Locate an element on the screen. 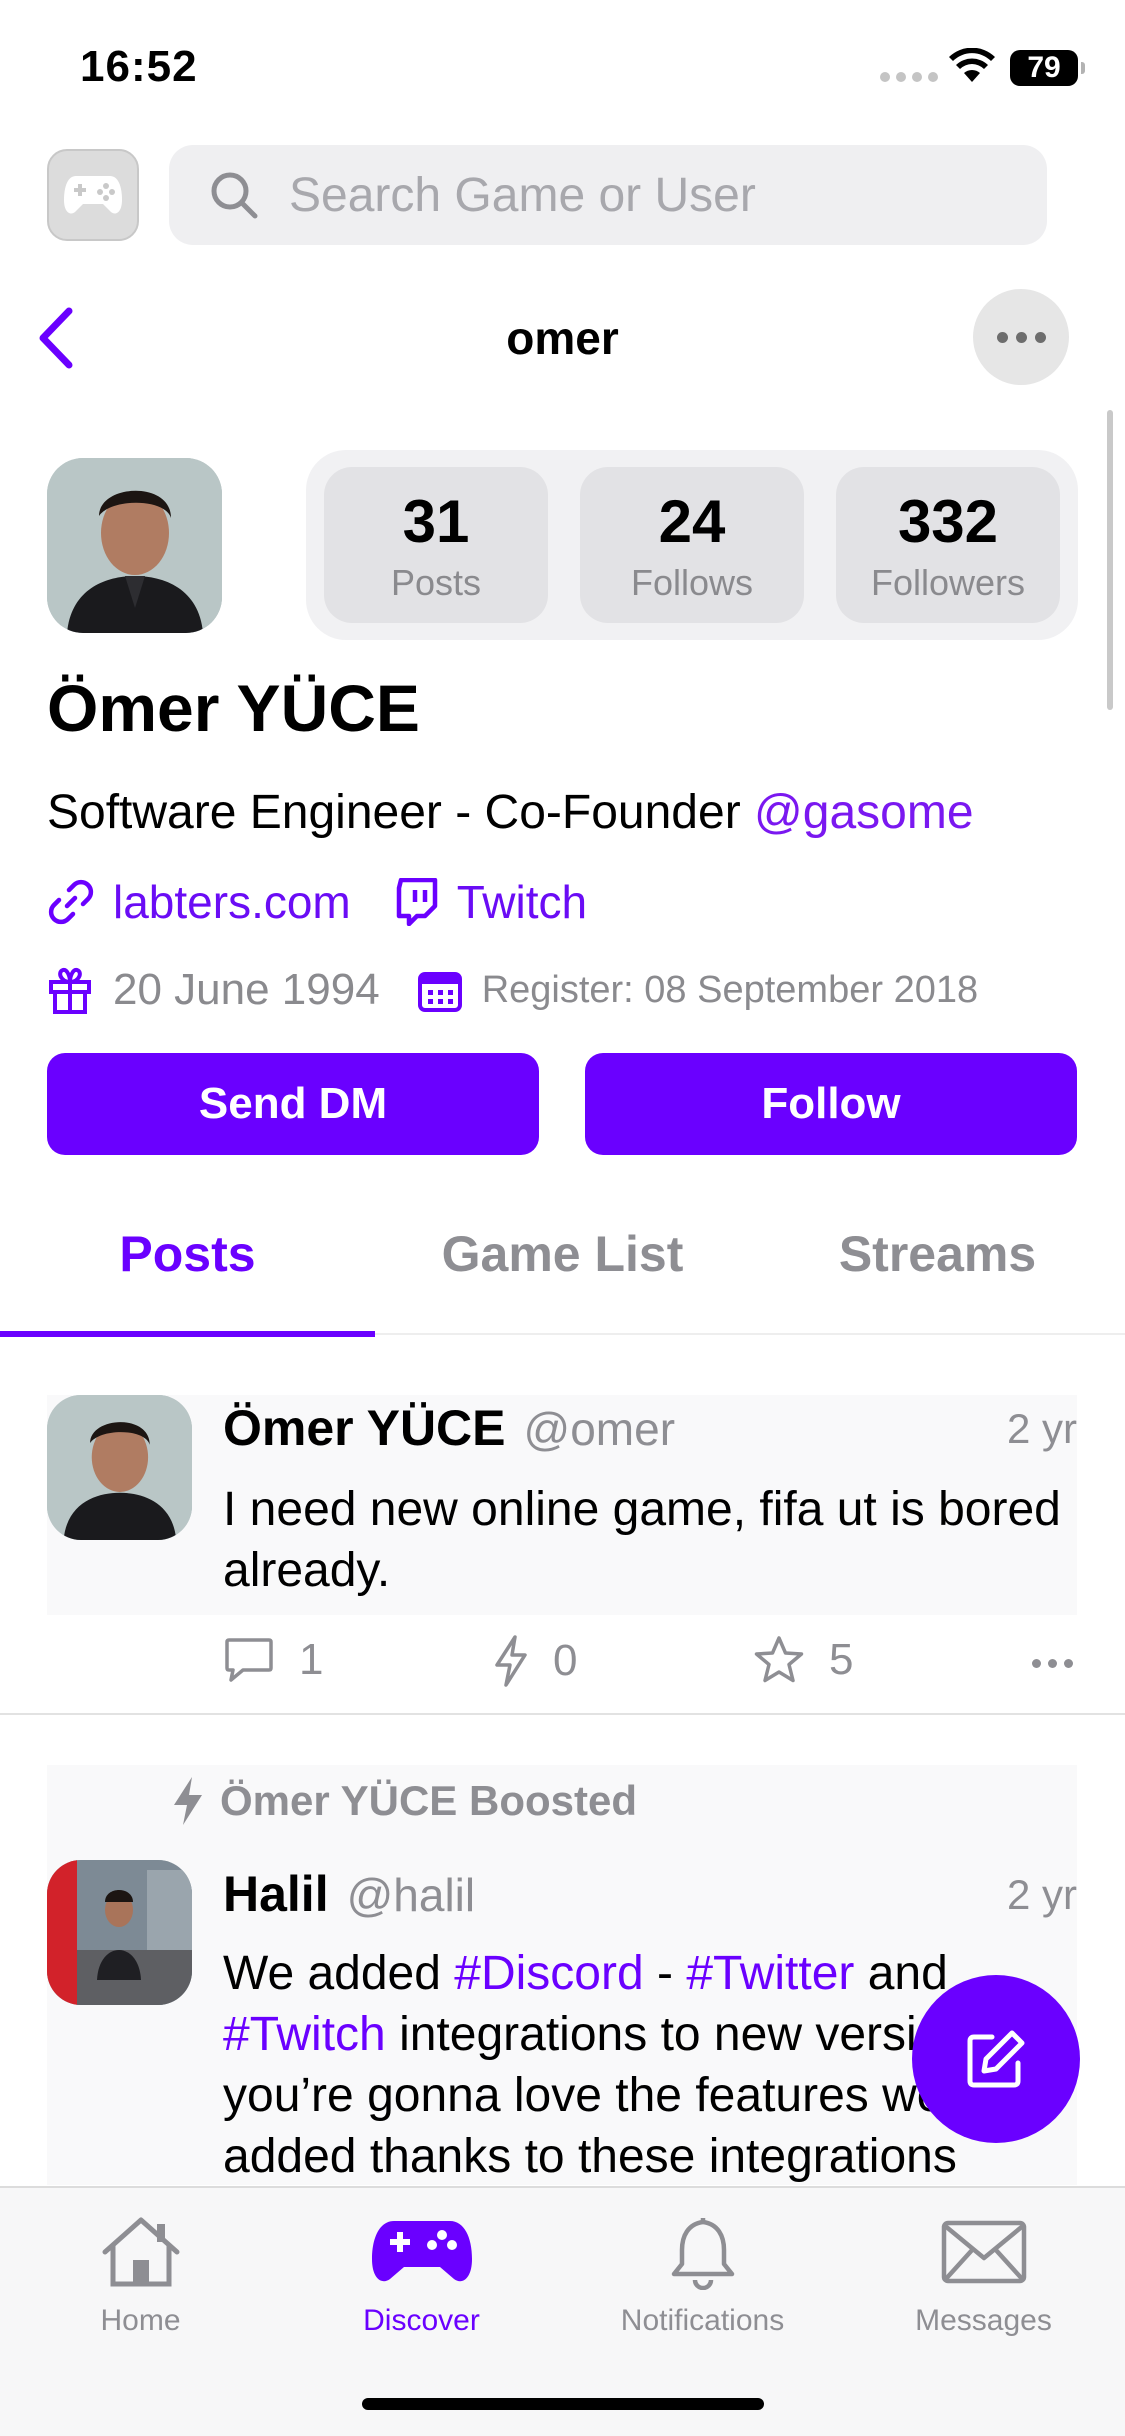 This screenshot has height=2436, width=1125. tab-home: Home is located at coordinates (140, 2274).